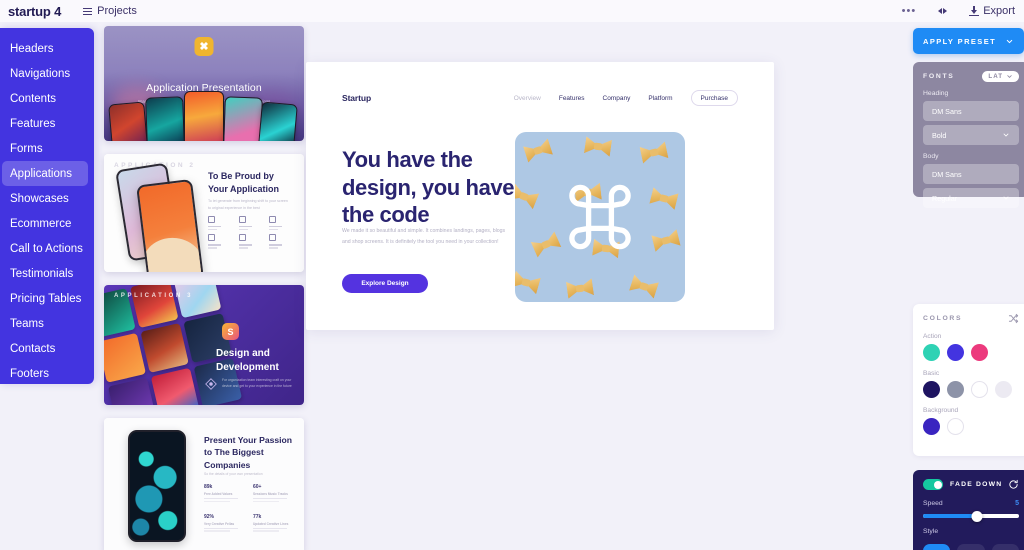 The width and height of the screenshot is (1024, 550). I want to click on stat-item: 89k Free Added Values, so click(225, 493).